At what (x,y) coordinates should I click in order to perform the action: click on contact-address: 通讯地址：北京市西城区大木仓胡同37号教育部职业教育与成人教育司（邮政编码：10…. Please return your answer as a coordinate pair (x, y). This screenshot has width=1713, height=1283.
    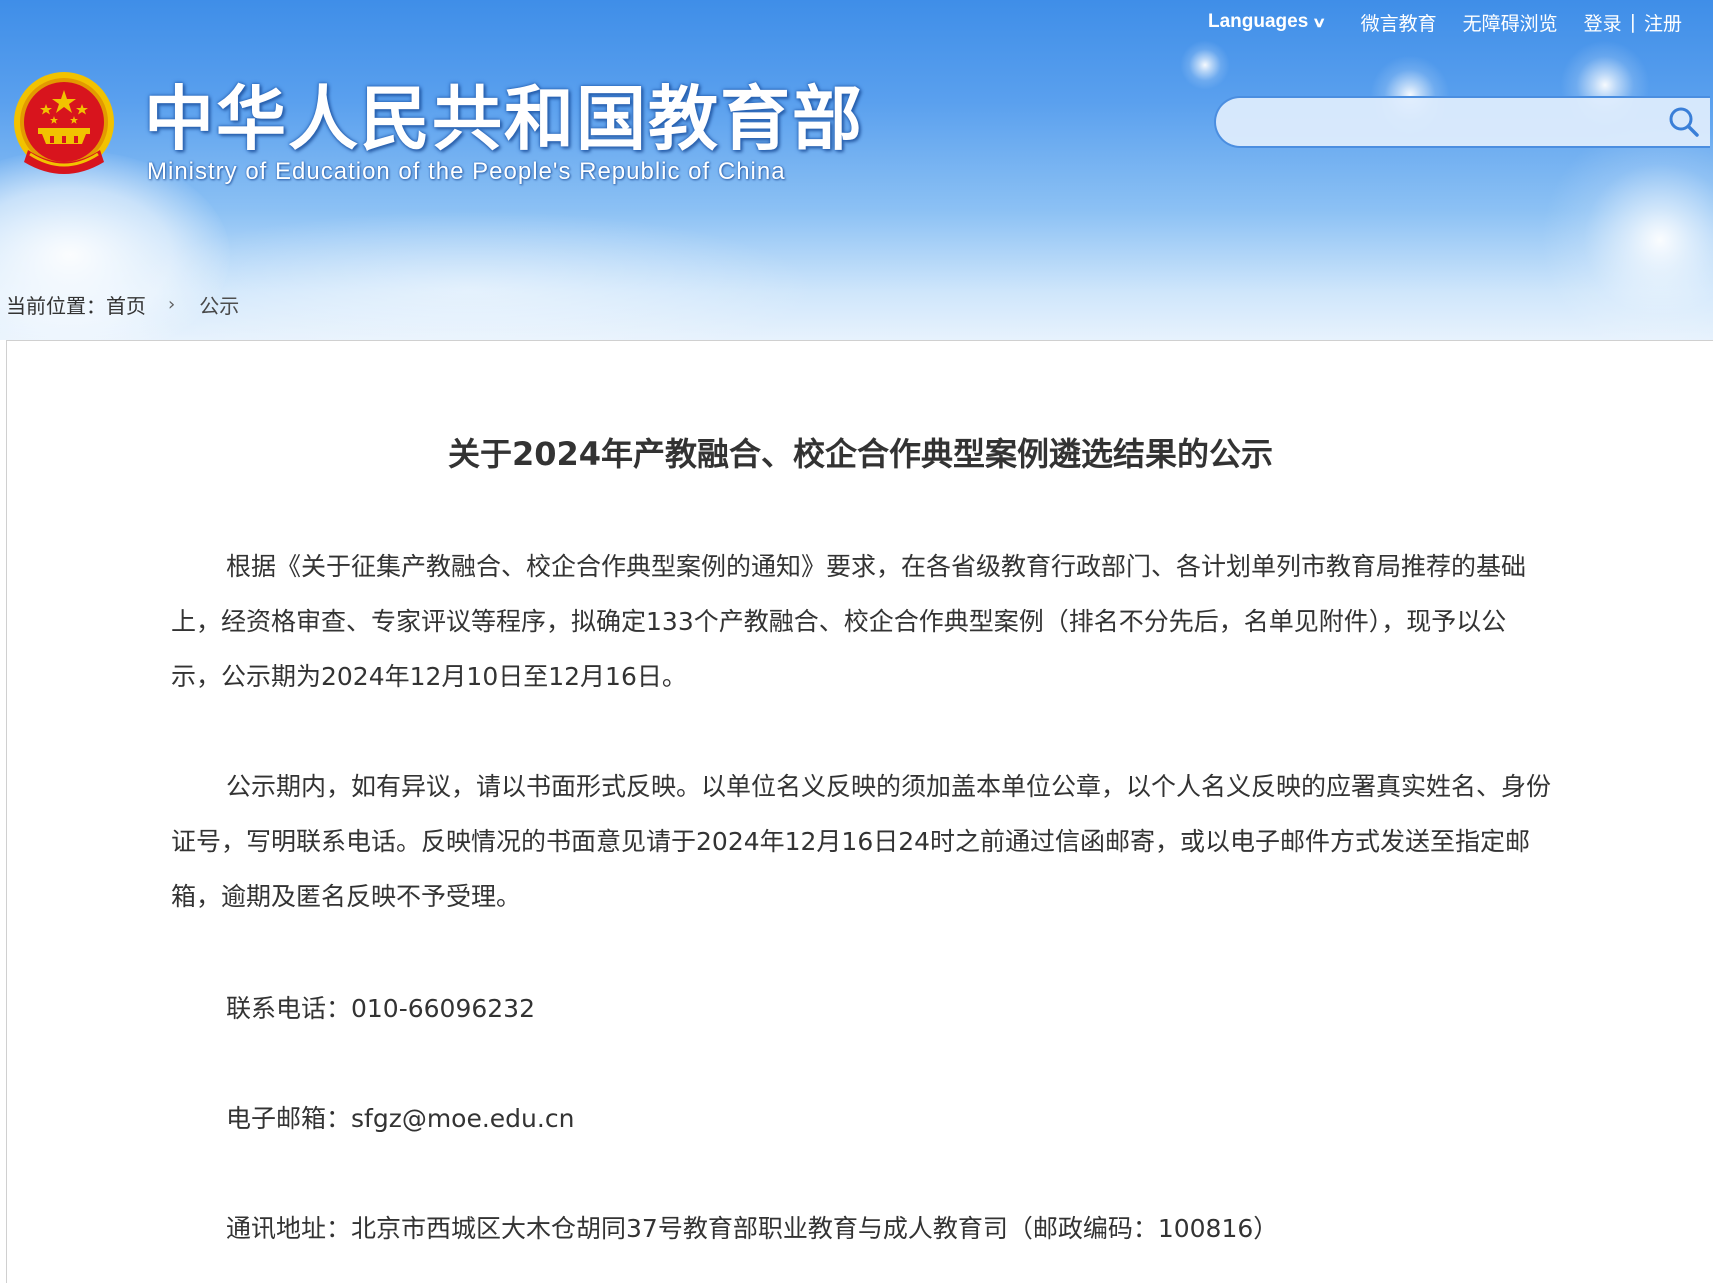
    Looking at the image, I should click on (752, 1228).